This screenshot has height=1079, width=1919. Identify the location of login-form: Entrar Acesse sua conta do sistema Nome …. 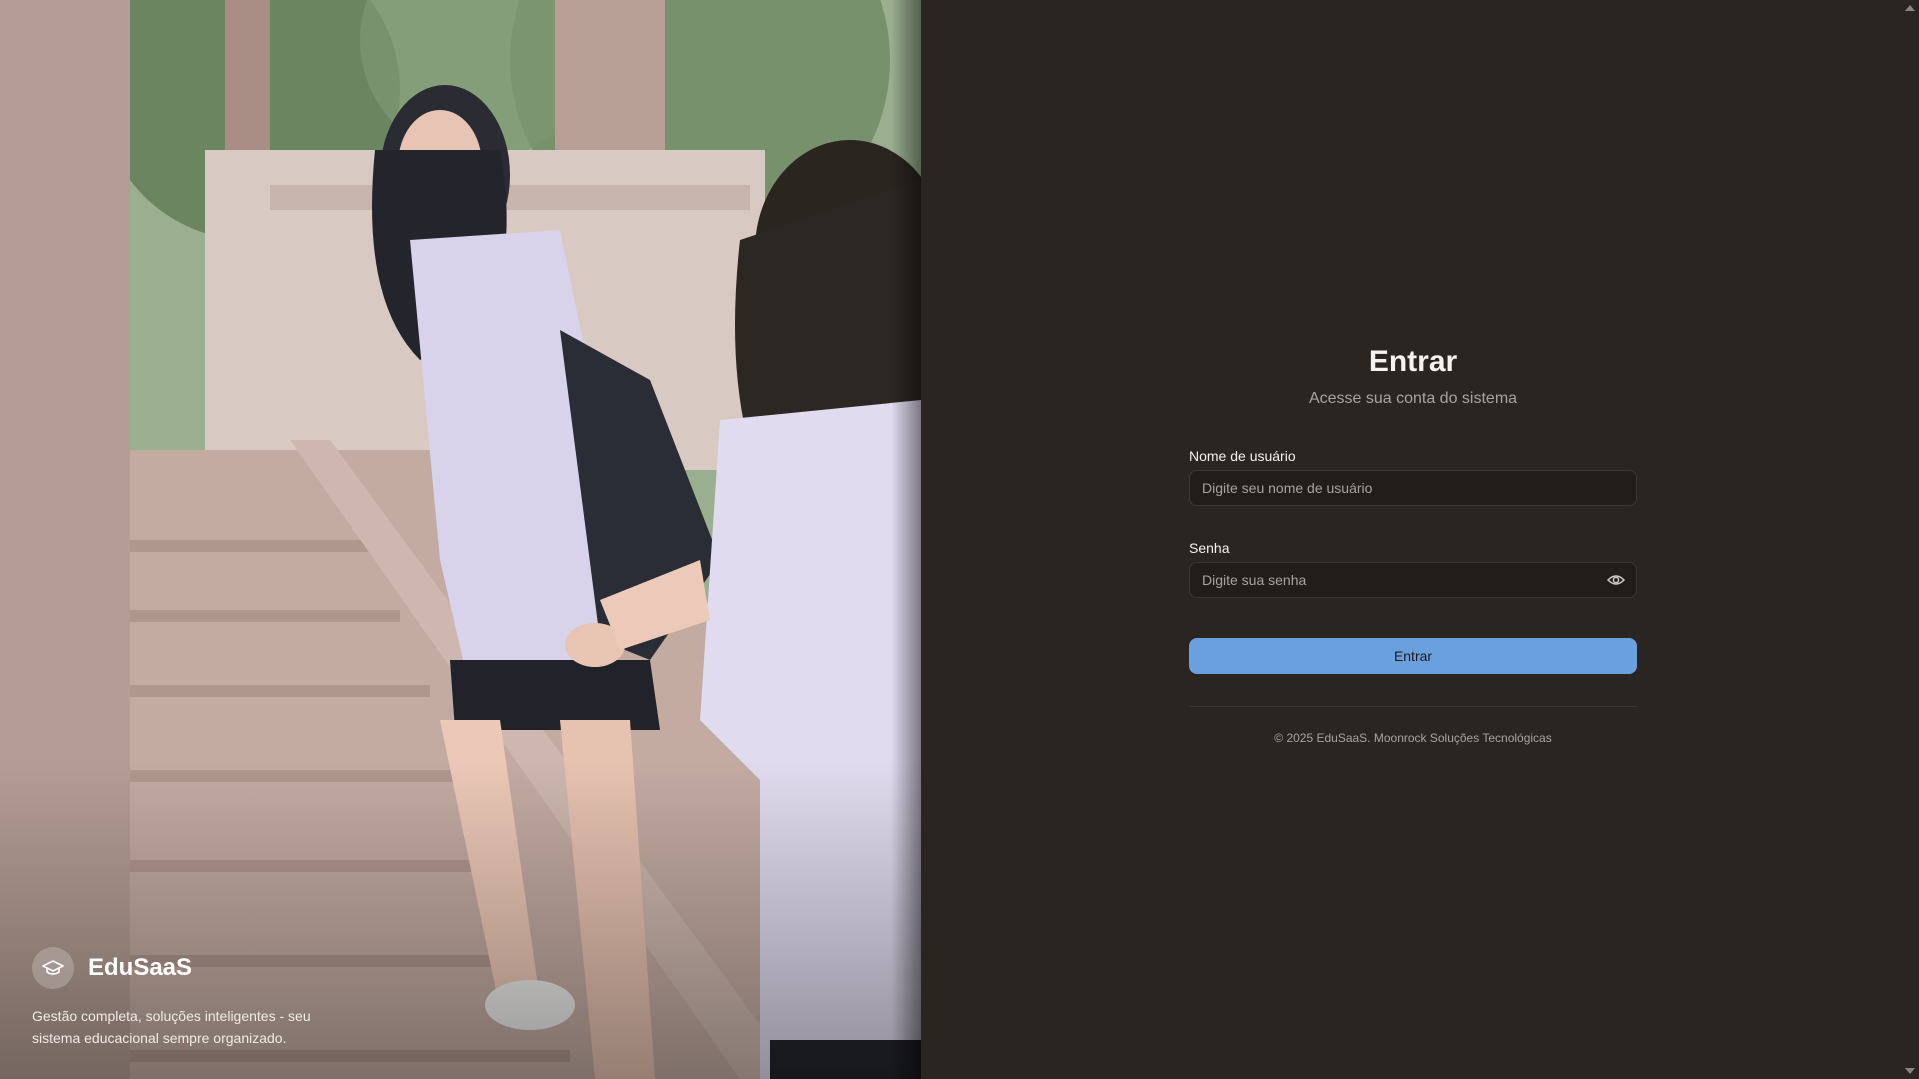
(1413, 542).